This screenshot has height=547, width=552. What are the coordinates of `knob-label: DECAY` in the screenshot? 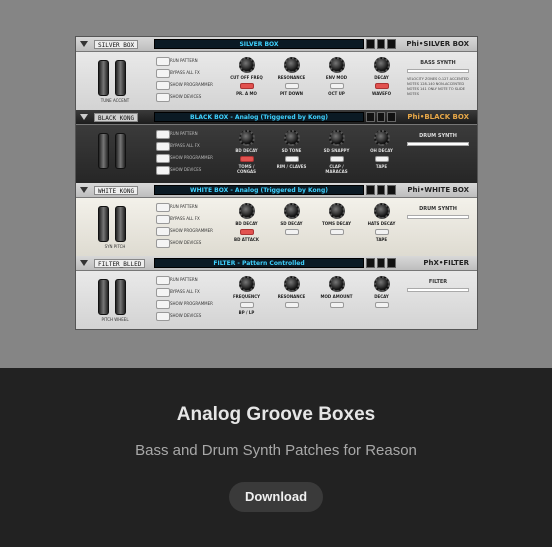 It's located at (381, 296).